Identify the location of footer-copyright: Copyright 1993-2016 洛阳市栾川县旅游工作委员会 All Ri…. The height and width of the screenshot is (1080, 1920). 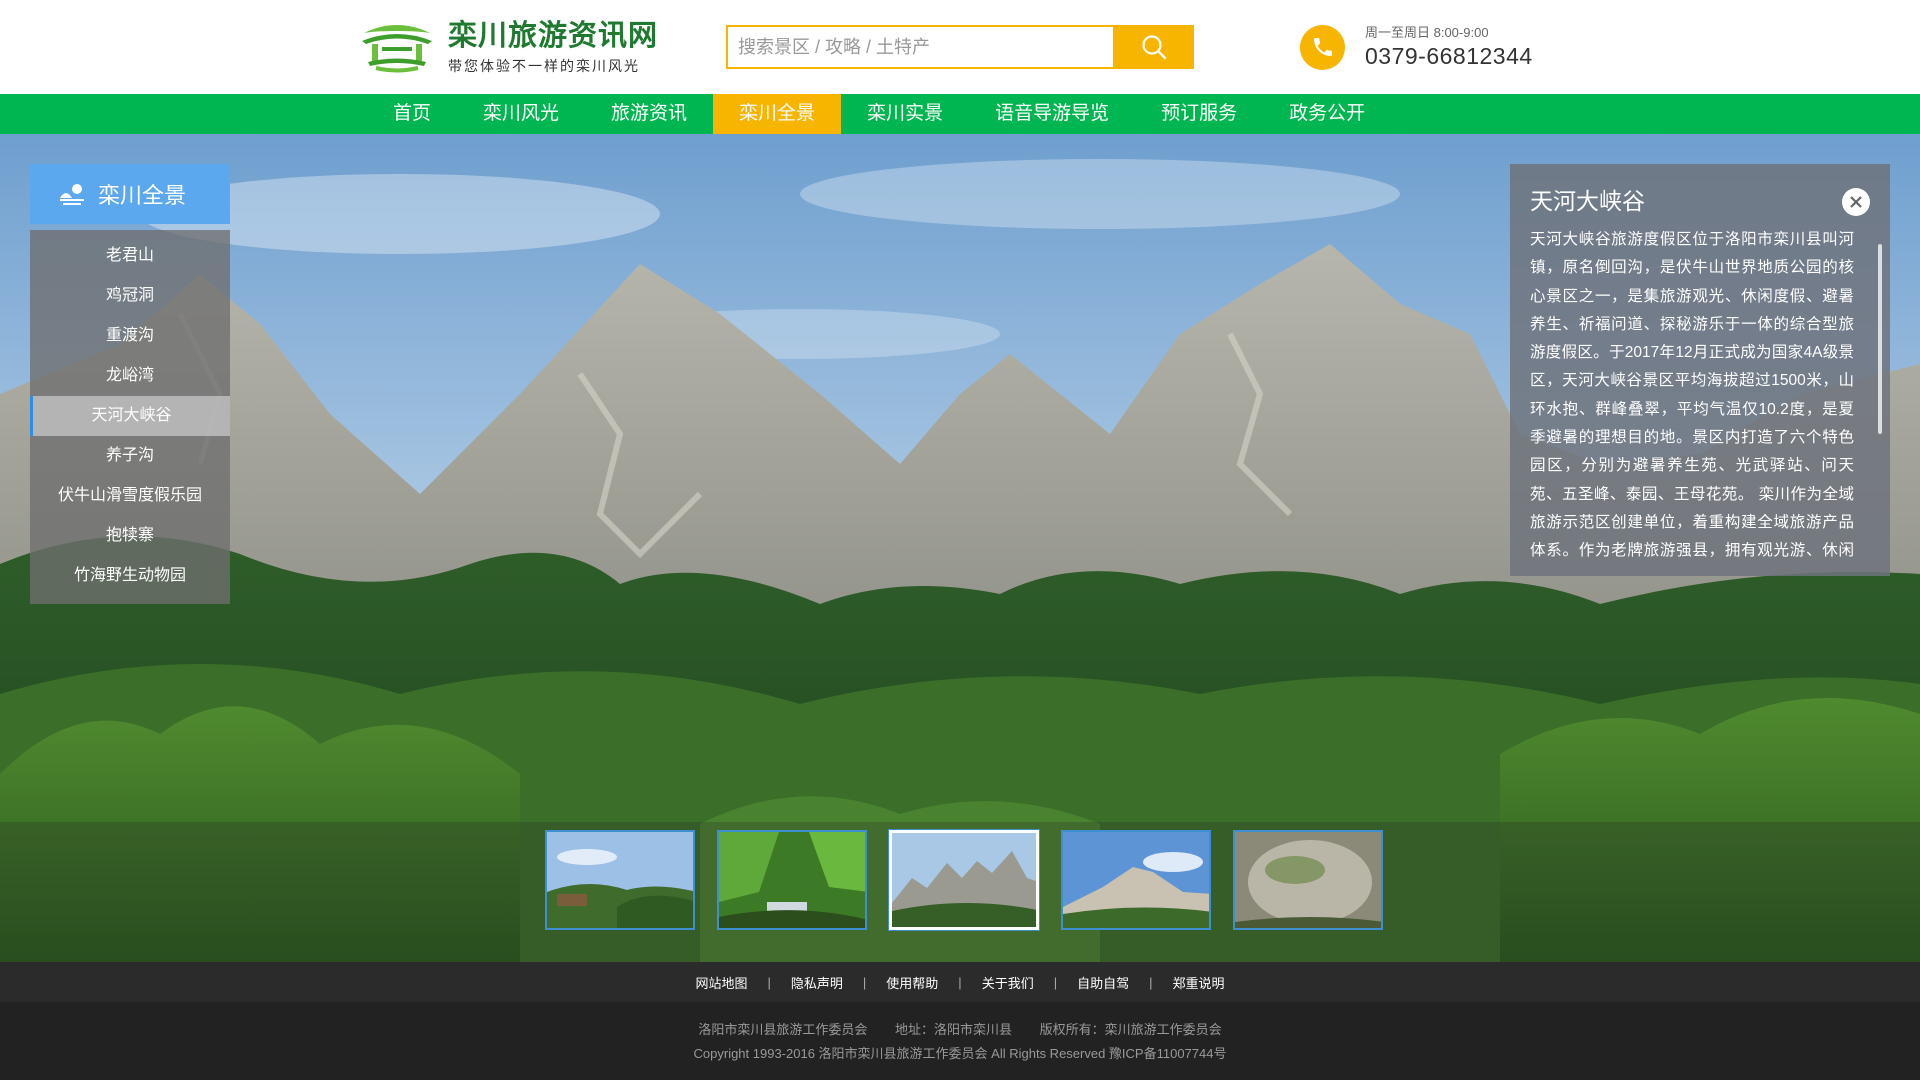
(960, 1053).